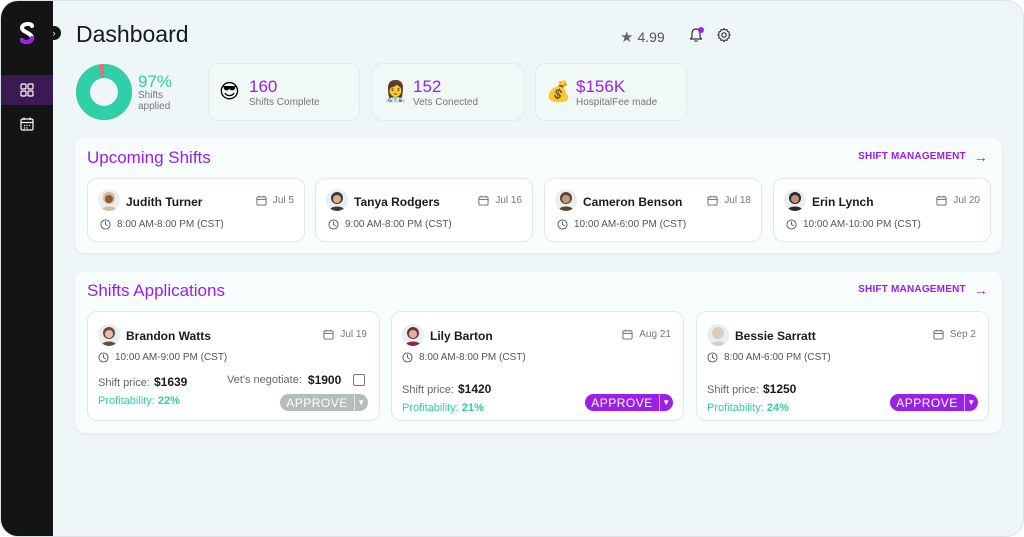 The width and height of the screenshot is (1024, 537). Describe the element at coordinates (54, 33) in the screenshot. I see `sidebar-collapse-button: ›` at that location.